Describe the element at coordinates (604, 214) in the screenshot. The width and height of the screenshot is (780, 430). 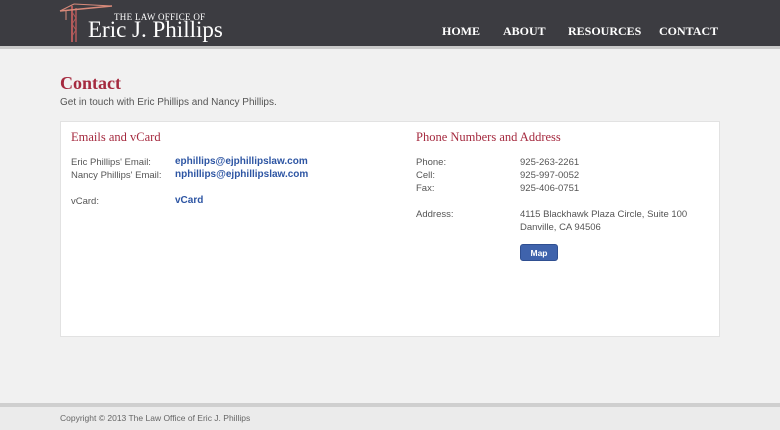
I see `address-line1: 4115 Blackhawk Plaza Circle, Suite 100` at that location.